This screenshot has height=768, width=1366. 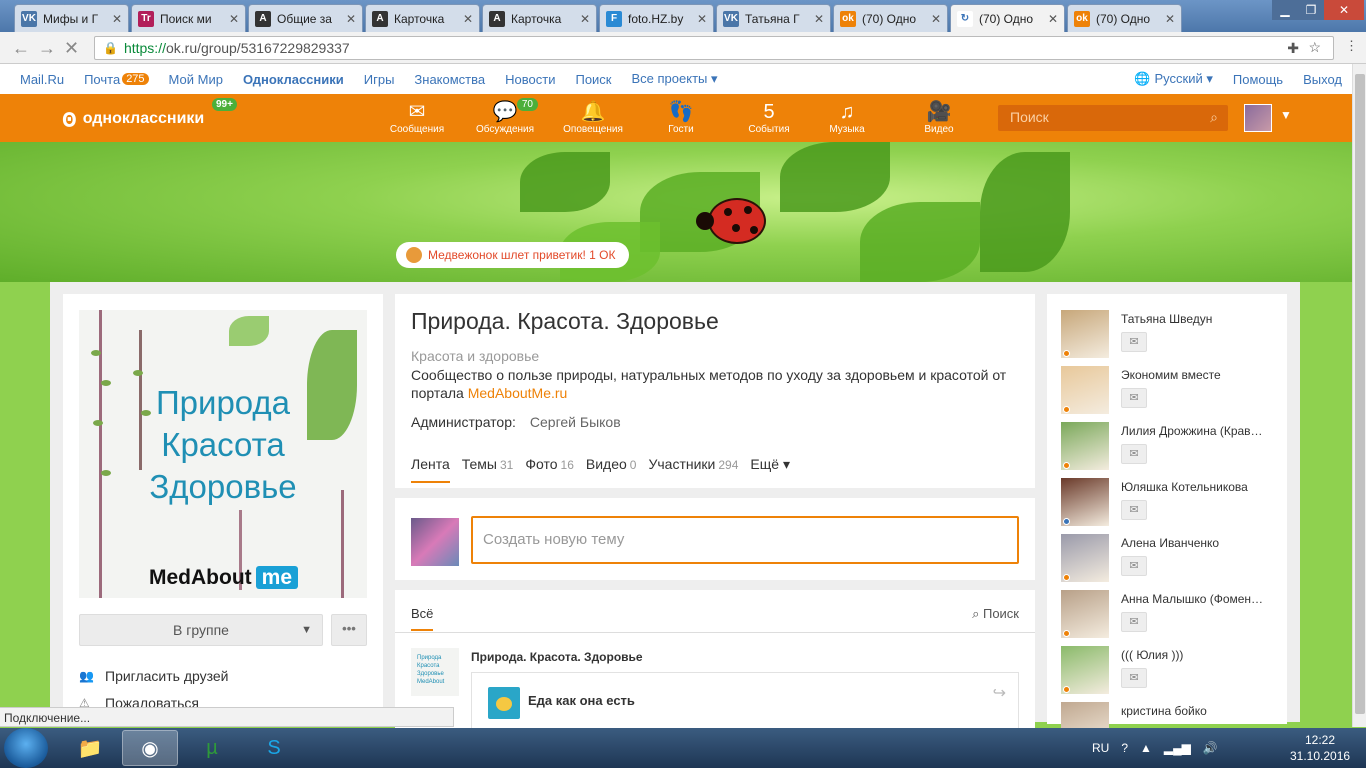 I want to click on page-scrollbar, so click(x=1359, y=395).